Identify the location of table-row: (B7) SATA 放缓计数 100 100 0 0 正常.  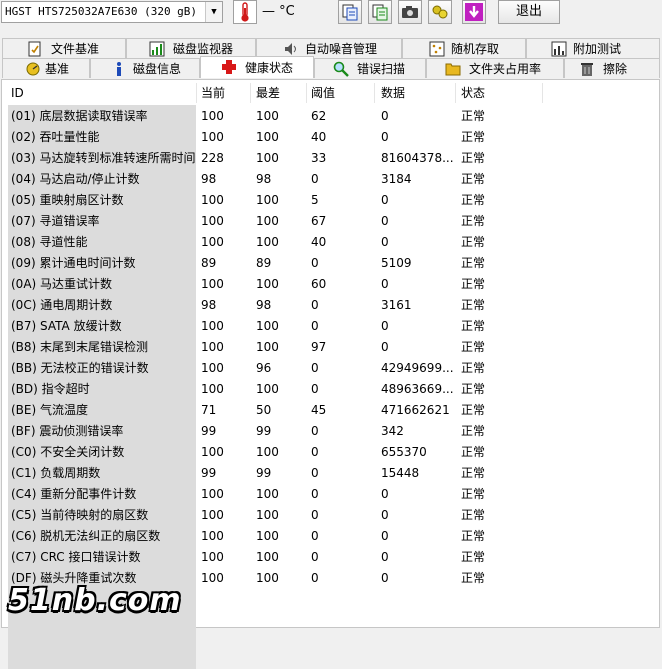
(331, 326).